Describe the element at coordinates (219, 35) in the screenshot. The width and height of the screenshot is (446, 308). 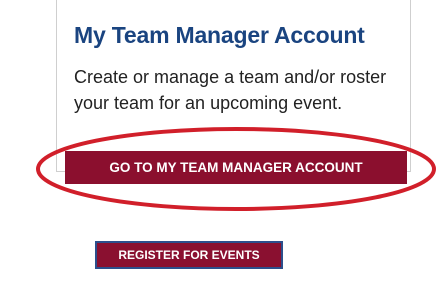
I see `card-title: My Team Manager Account` at that location.